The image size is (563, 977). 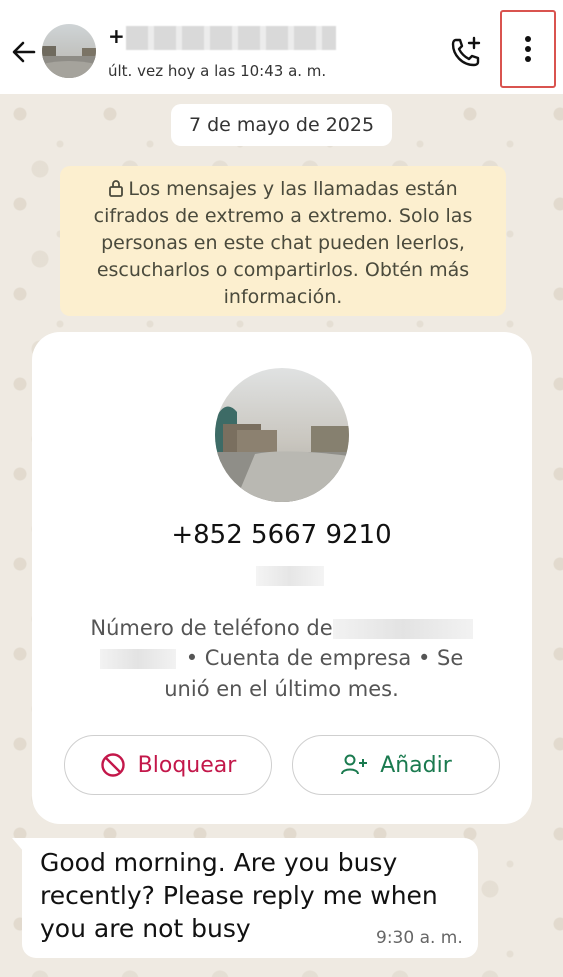 I want to click on contact-phone-number: +852 5667 9210, so click(x=281, y=535).